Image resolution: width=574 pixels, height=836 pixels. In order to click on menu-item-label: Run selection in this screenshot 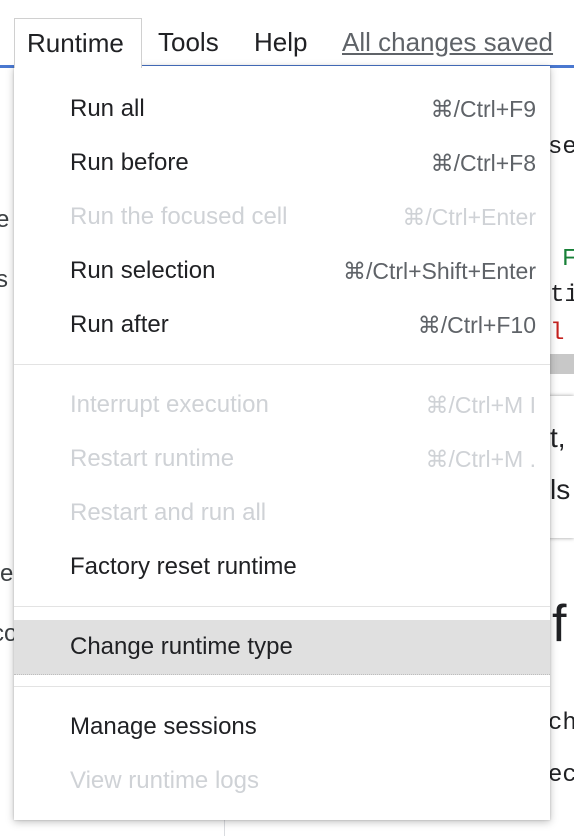, I will do `click(143, 270)`.